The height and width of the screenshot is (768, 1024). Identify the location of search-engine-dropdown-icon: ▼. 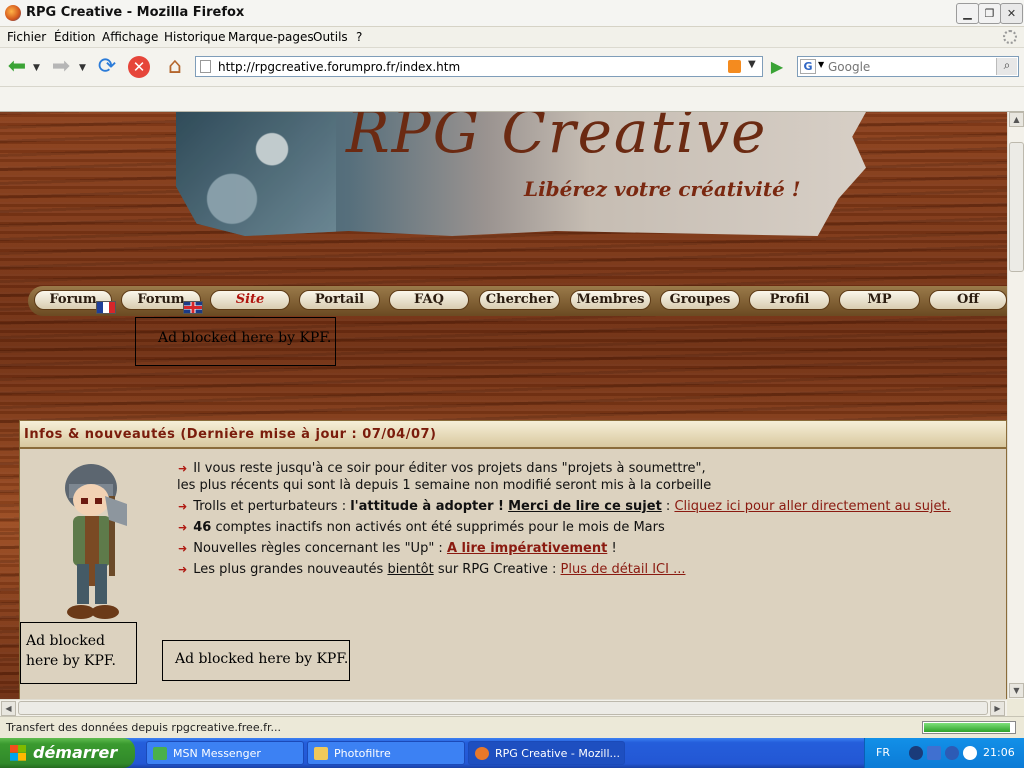
(821, 64).